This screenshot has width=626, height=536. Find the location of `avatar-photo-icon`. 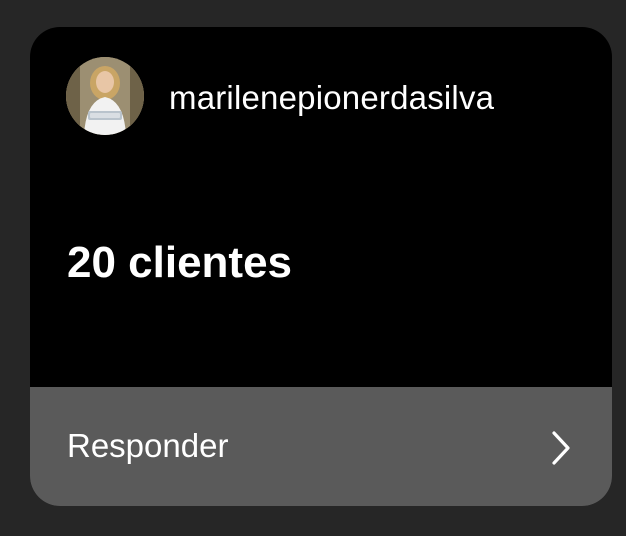

avatar-photo-icon is located at coordinates (105, 96).